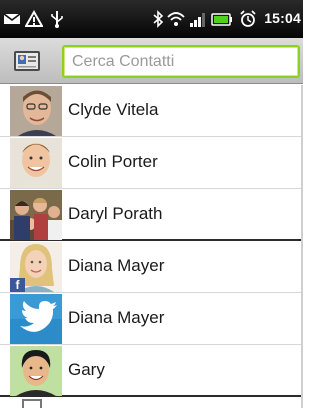  Describe the element at coordinates (248, 19) in the screenshot. I see `alarm-icon` at that location.